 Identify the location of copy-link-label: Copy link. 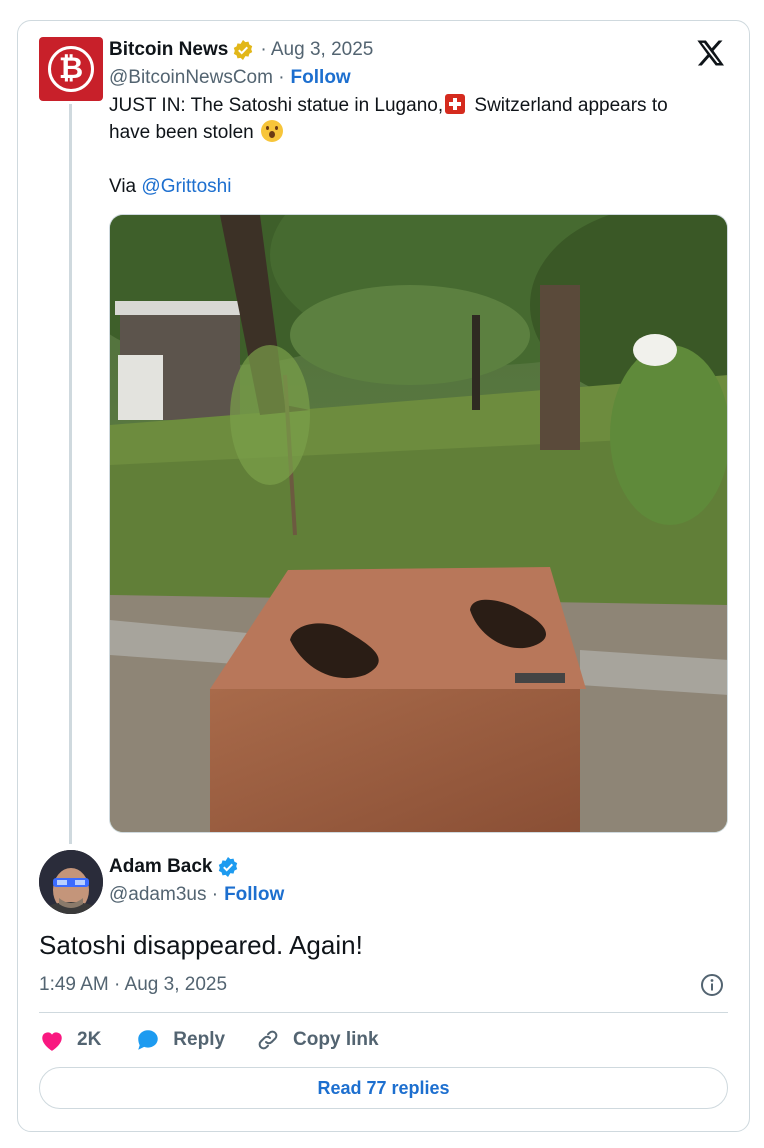
(336, 1039).